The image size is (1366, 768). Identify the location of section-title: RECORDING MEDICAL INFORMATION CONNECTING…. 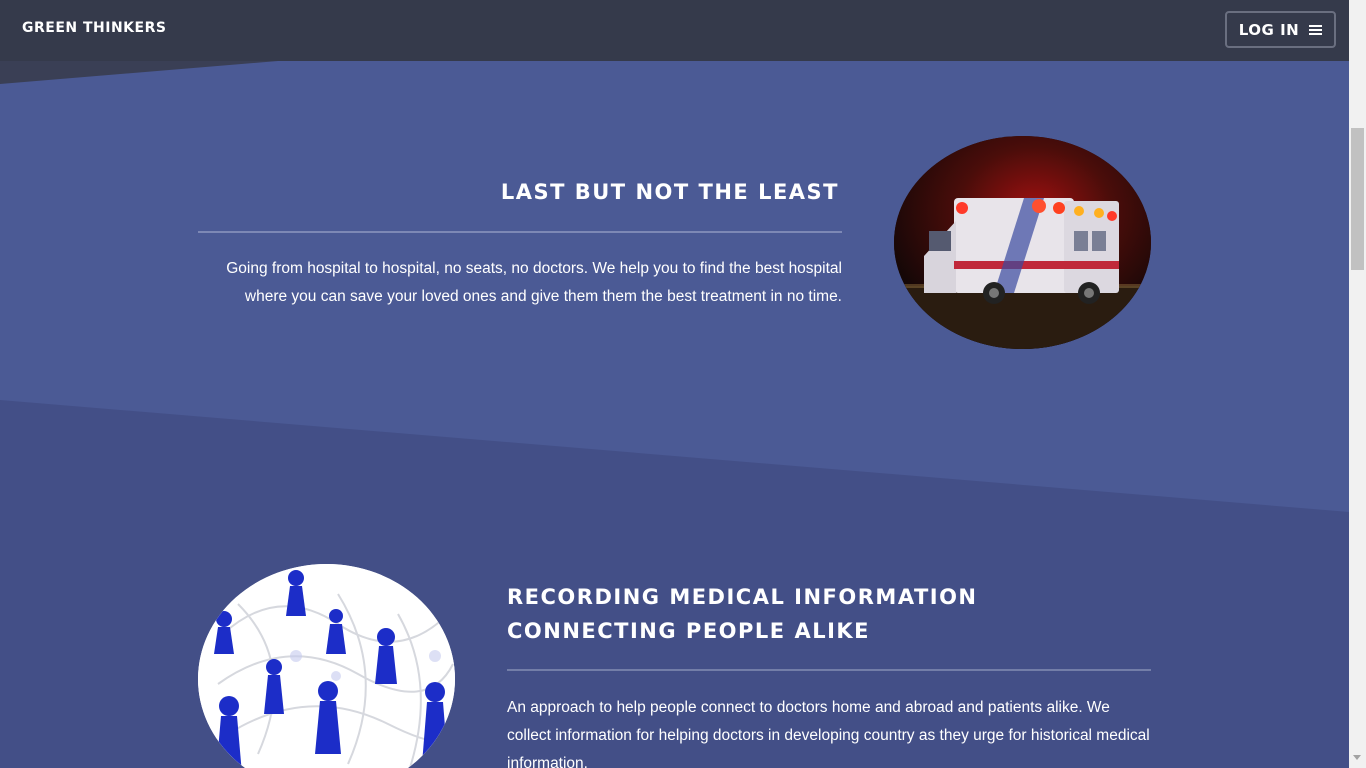
(742, 614).